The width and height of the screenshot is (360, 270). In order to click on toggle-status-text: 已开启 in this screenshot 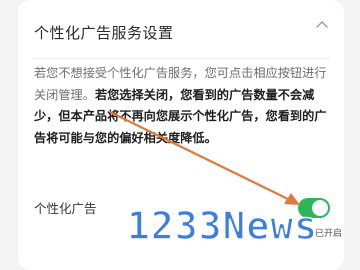, I will do `click(329, 234)`.